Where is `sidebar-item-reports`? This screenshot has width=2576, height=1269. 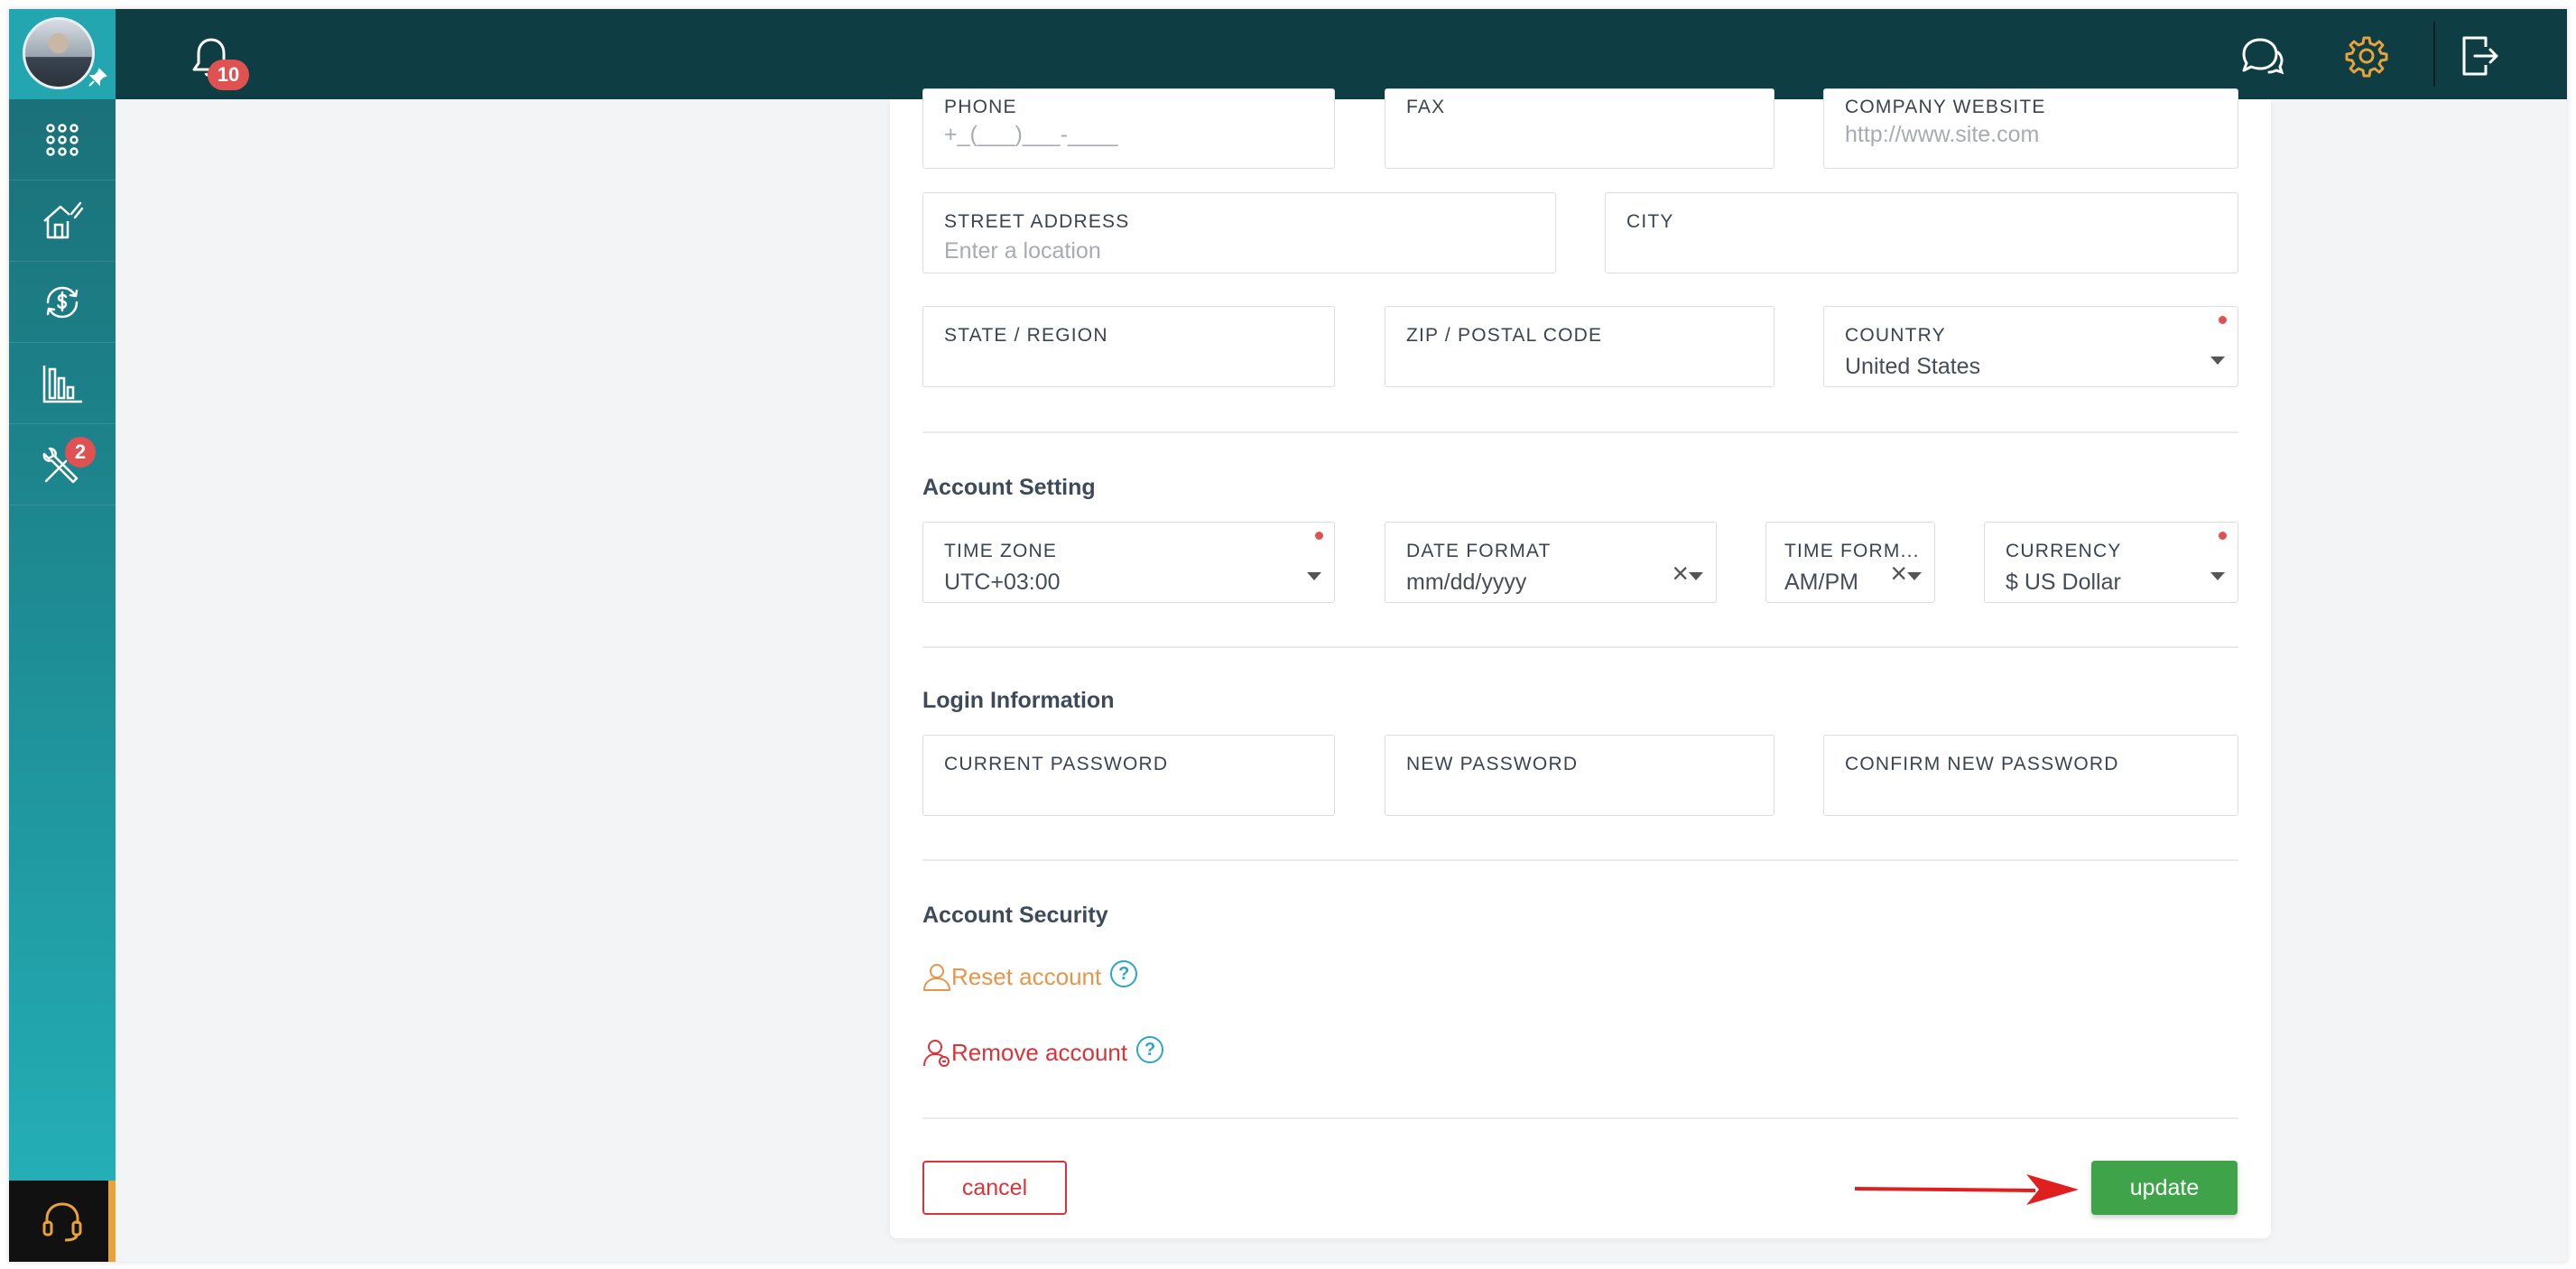
sidebar-item-reports is located at coordinates (63, 383).